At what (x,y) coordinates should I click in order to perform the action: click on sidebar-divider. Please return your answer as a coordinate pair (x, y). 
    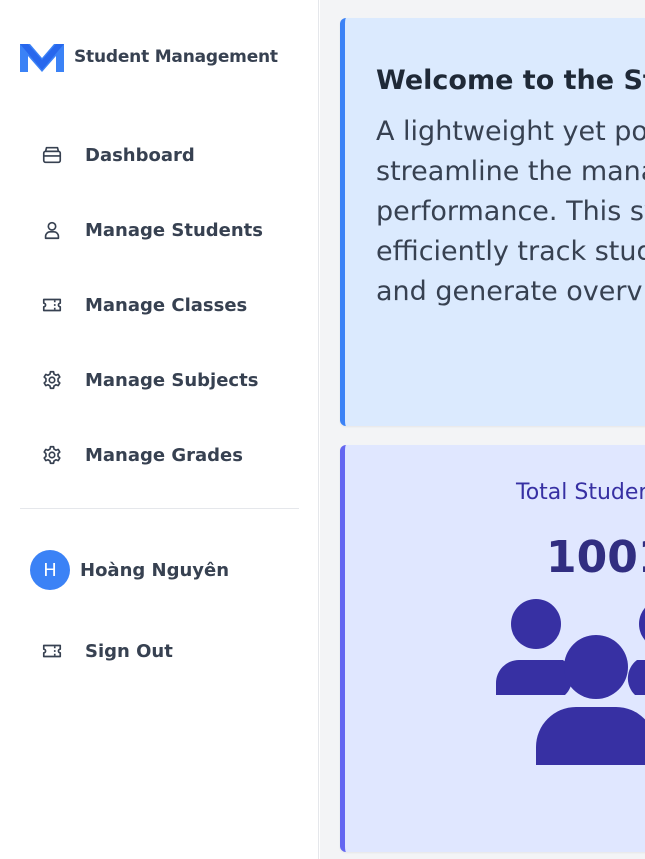
    Looking at the image, I should click on (159, 508).